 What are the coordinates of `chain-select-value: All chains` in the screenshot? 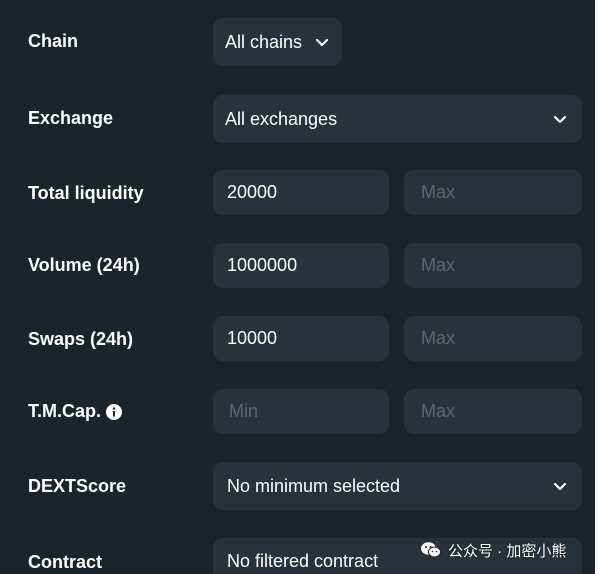 It's located at (264, 41).